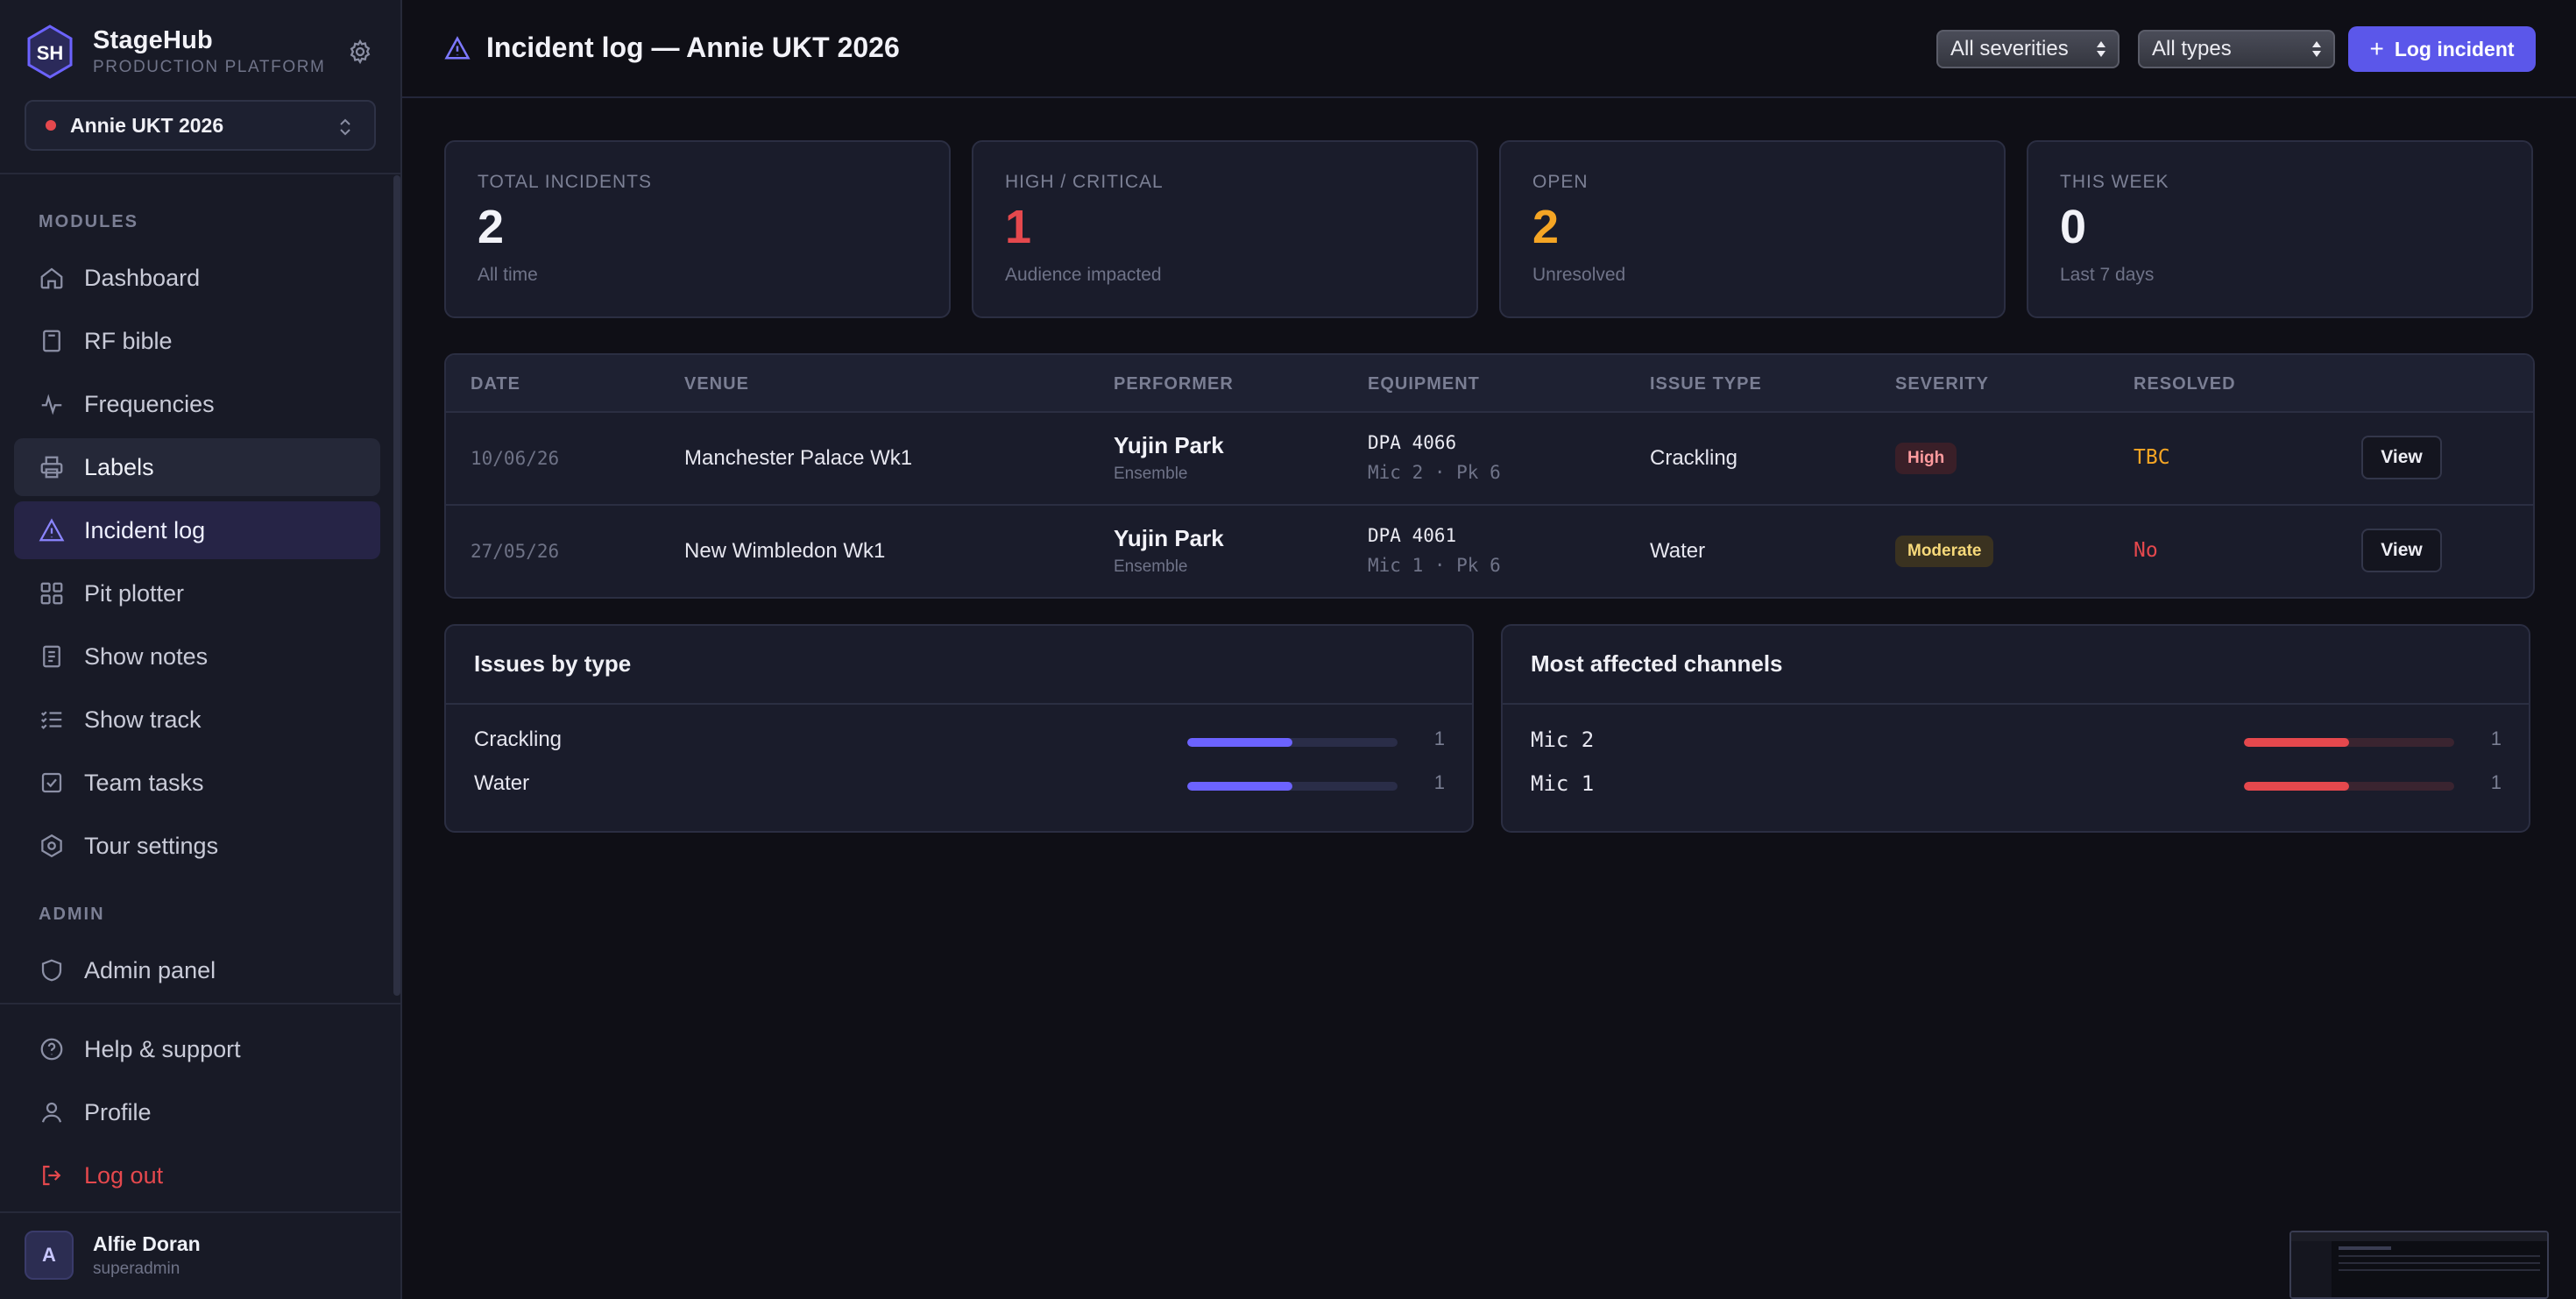 This screenshot has width=2576, height=1299. Describe the element at coordinates (697, 229) in the screenshot. I see `stat-card-total: TOTAL INCIDENTS 2 All time` at that location.